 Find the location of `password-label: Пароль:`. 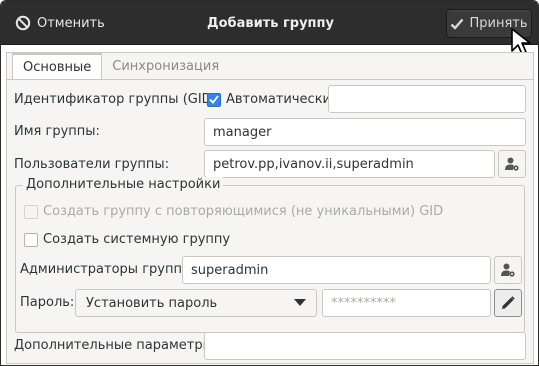

password-label: Пароль: is located at coordinates (47, 302).